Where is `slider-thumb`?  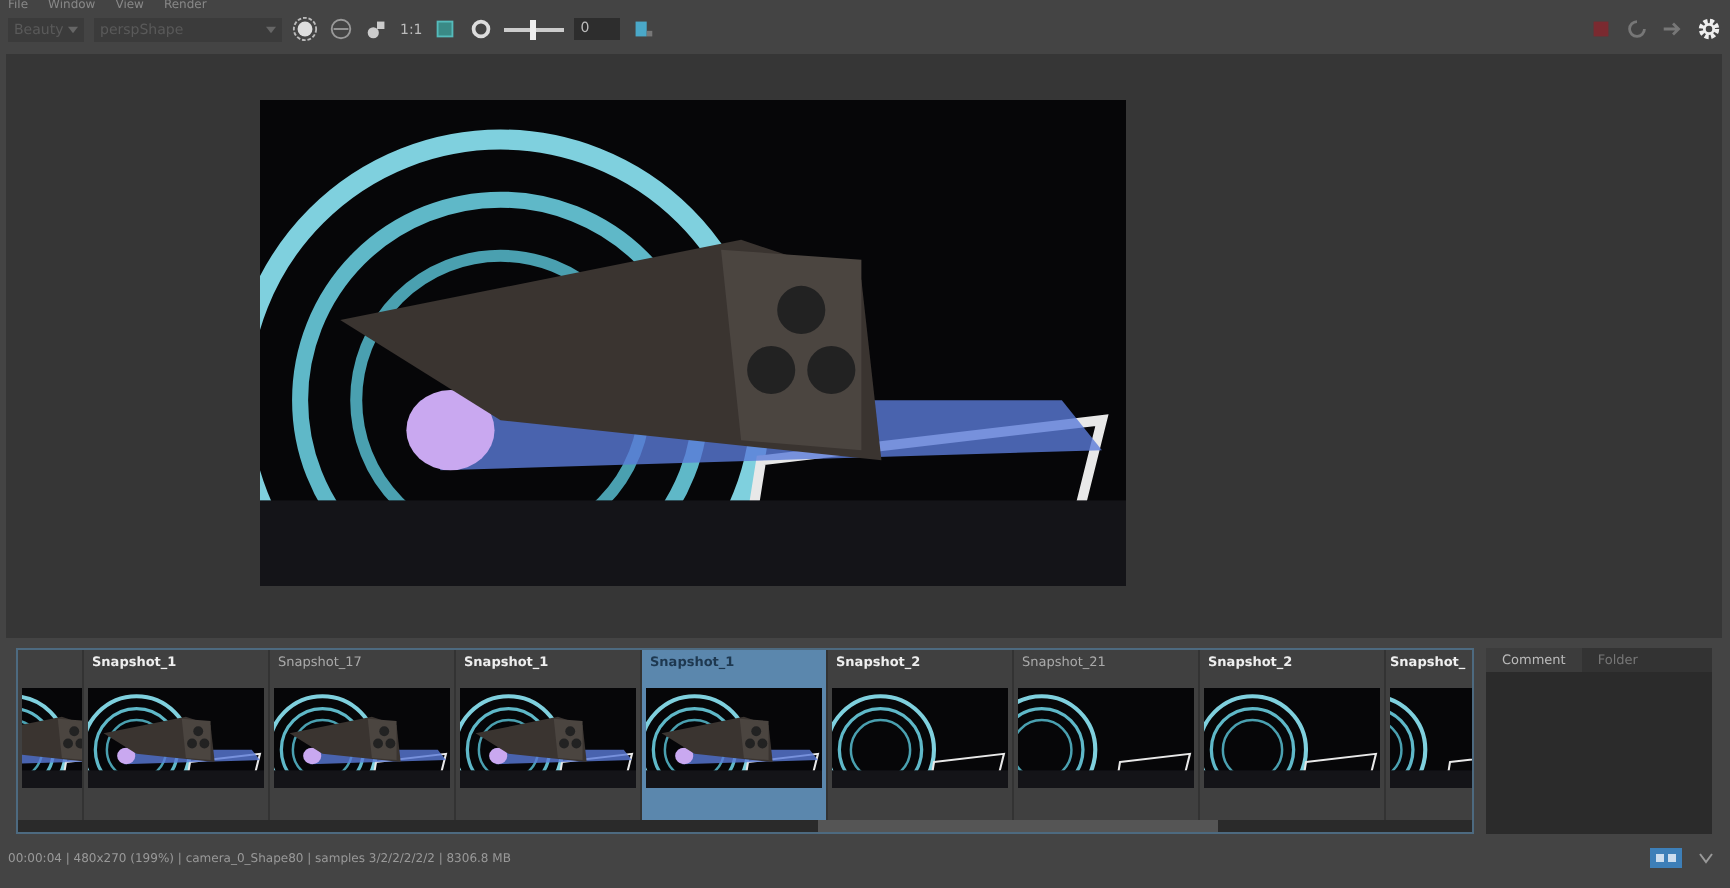
slider-thumb is located at coordinates (532, 29).